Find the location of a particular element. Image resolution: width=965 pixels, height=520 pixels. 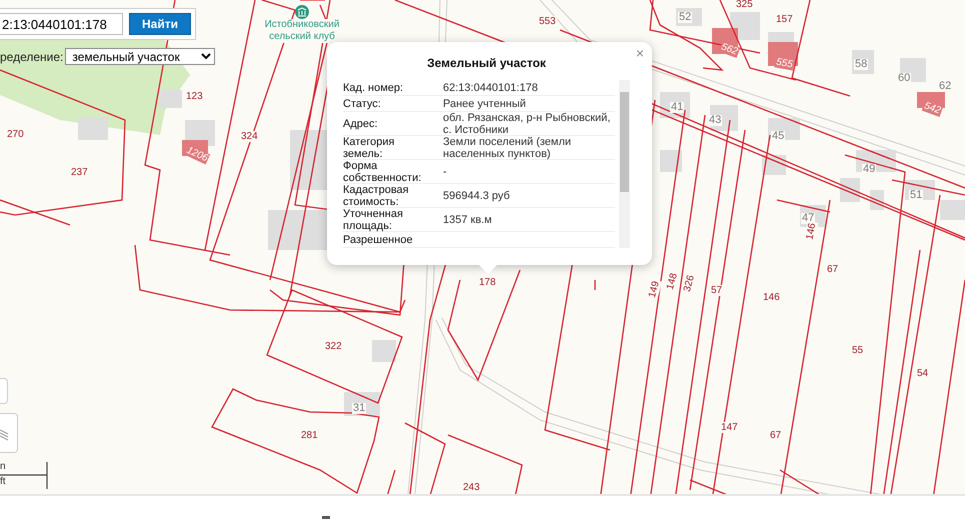

field-value: обл. Рязанская, р-н Рыбновский, с. Истобники is located at coordinates (527, 124).